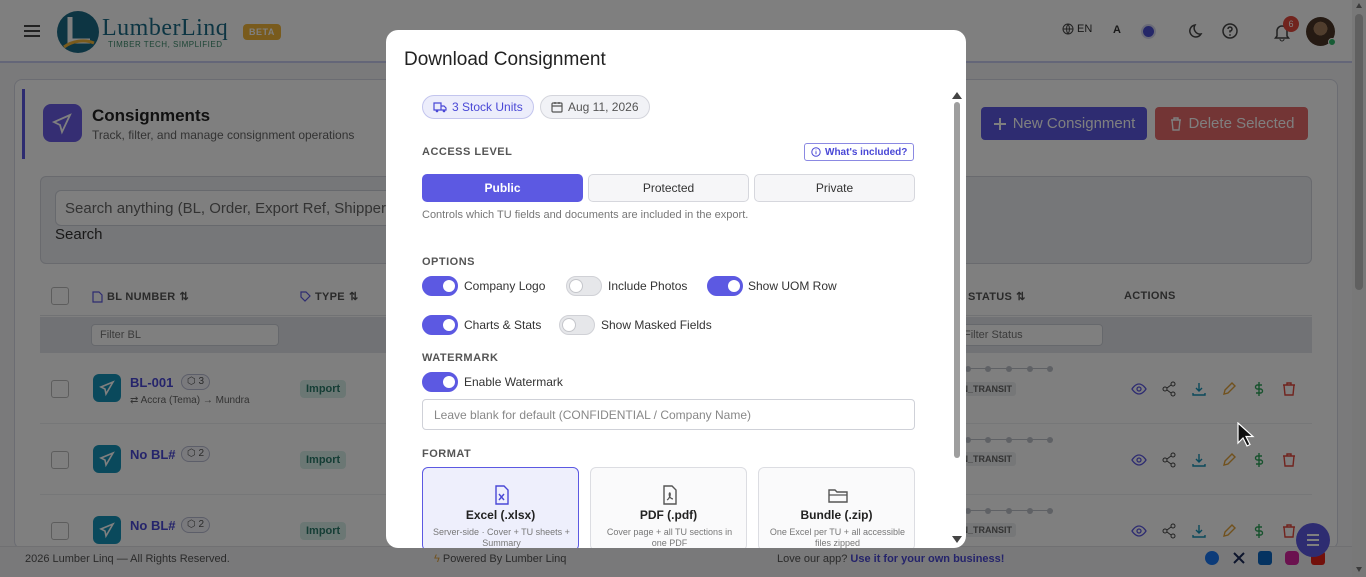  Describe the element at coordinates (866, 152) in the screenshot. I see `whats-included-label: What's included?` at that location.